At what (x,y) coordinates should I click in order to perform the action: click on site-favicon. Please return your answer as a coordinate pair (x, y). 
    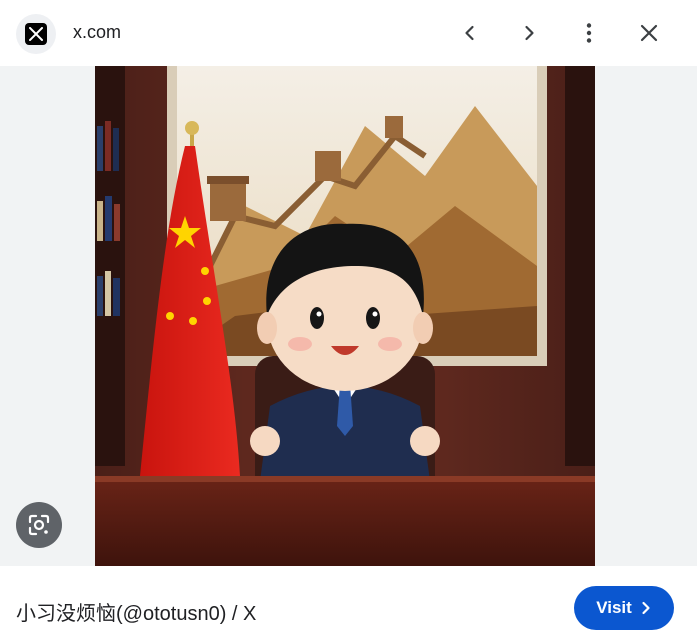
    Looking at the image, I should click on (36, 34).